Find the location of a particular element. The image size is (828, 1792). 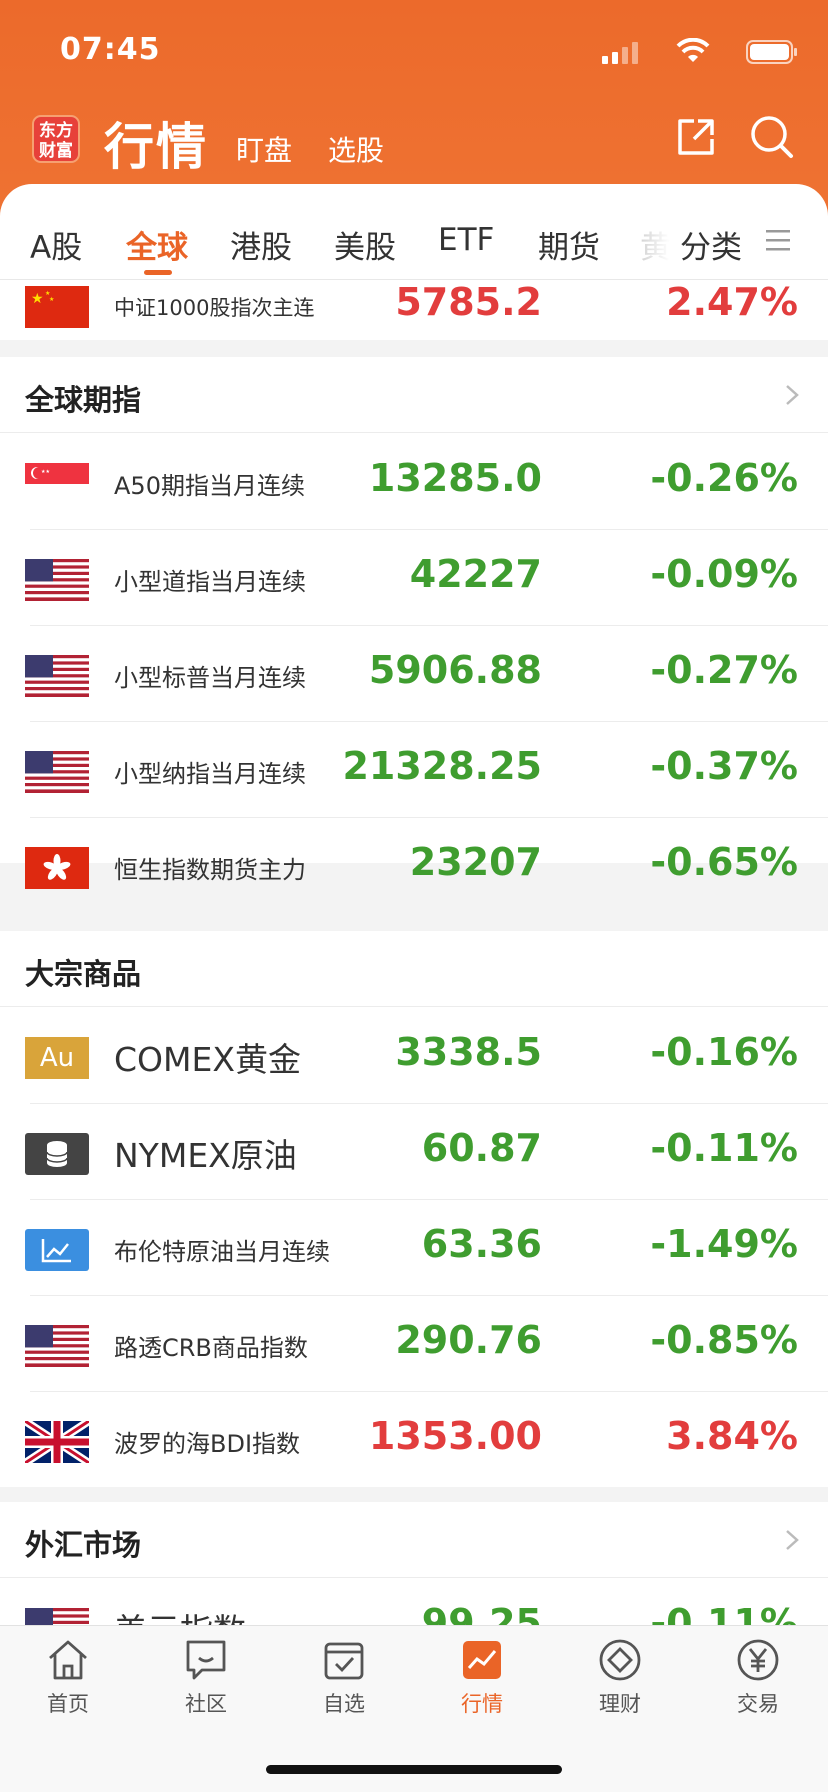

active-tab-indicator is located at coordinates (158, 272).